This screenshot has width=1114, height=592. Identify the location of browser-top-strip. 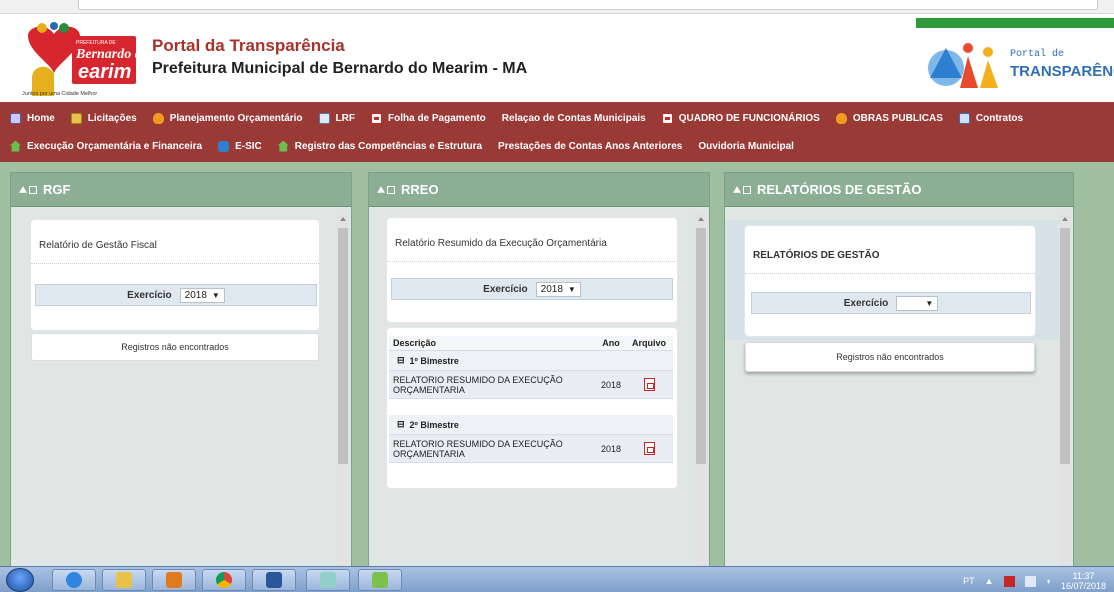
(557, 7).